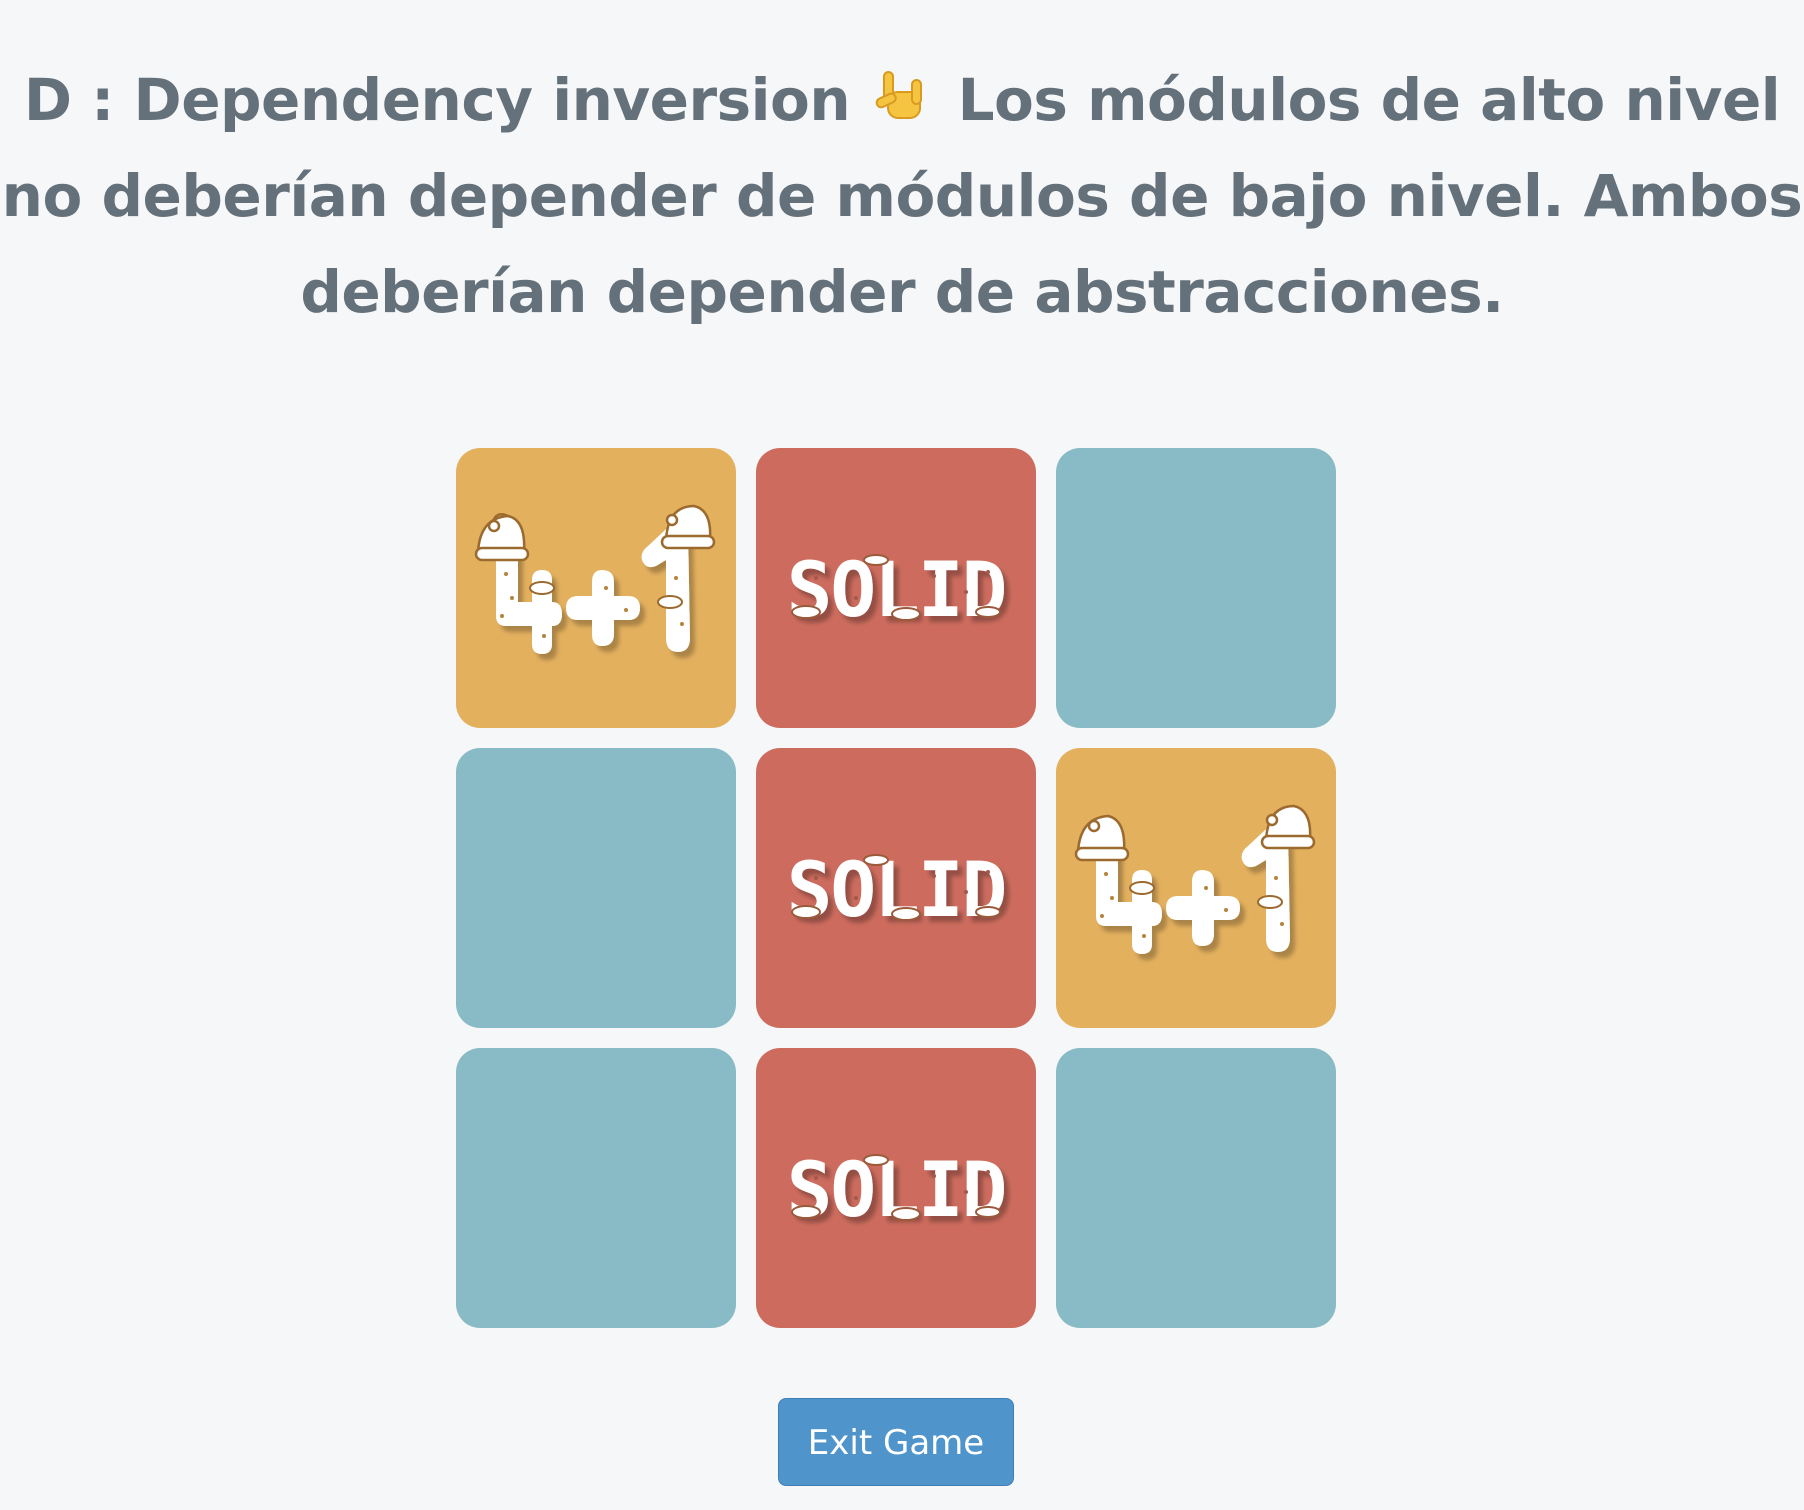 Image resolution: width=1804 pixels, height=1510 pixels. I want to click on exit-game-button: Exit Game, so click(896, 1442).